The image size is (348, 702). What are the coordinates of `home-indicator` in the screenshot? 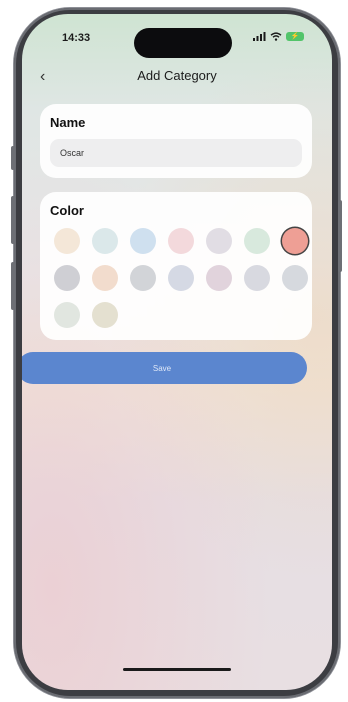 It's located at (177, 669).